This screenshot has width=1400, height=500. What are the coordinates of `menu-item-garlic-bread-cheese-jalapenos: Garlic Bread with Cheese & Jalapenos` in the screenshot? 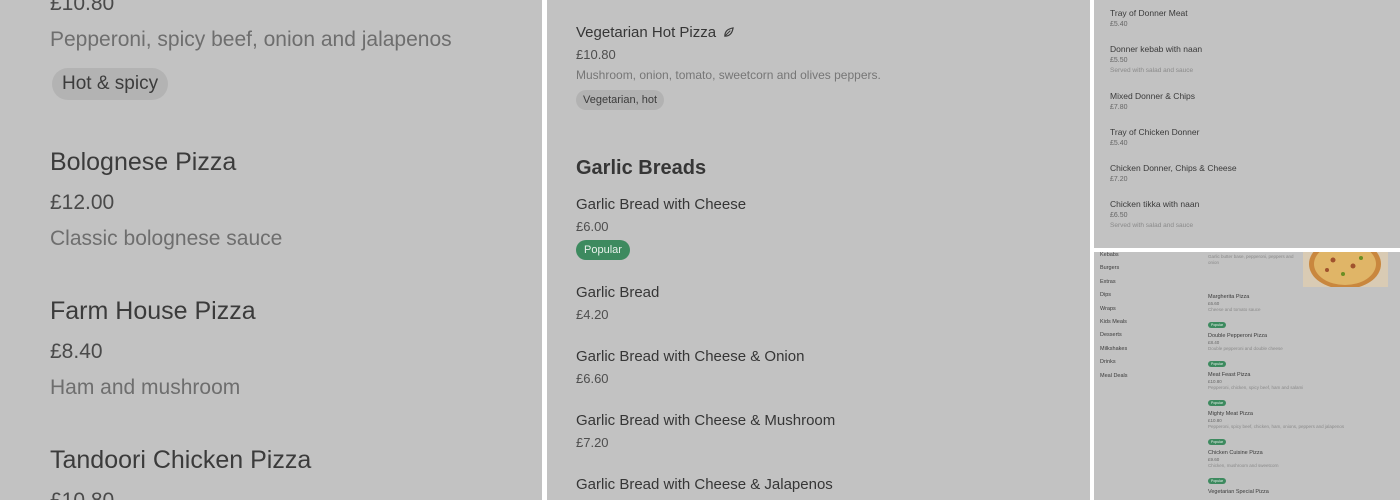 It's located at (704, 487).